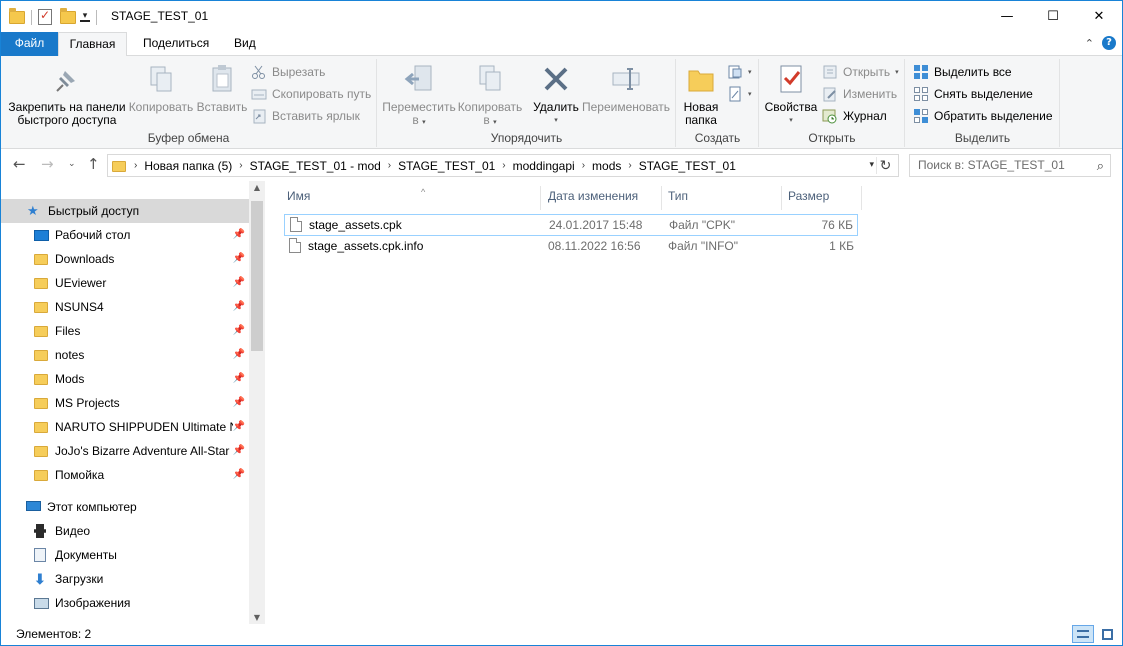  Describe the element at coordinates (125, 379) in the screenshot. I see `nav-item-mods: Mods 📌` at that location.